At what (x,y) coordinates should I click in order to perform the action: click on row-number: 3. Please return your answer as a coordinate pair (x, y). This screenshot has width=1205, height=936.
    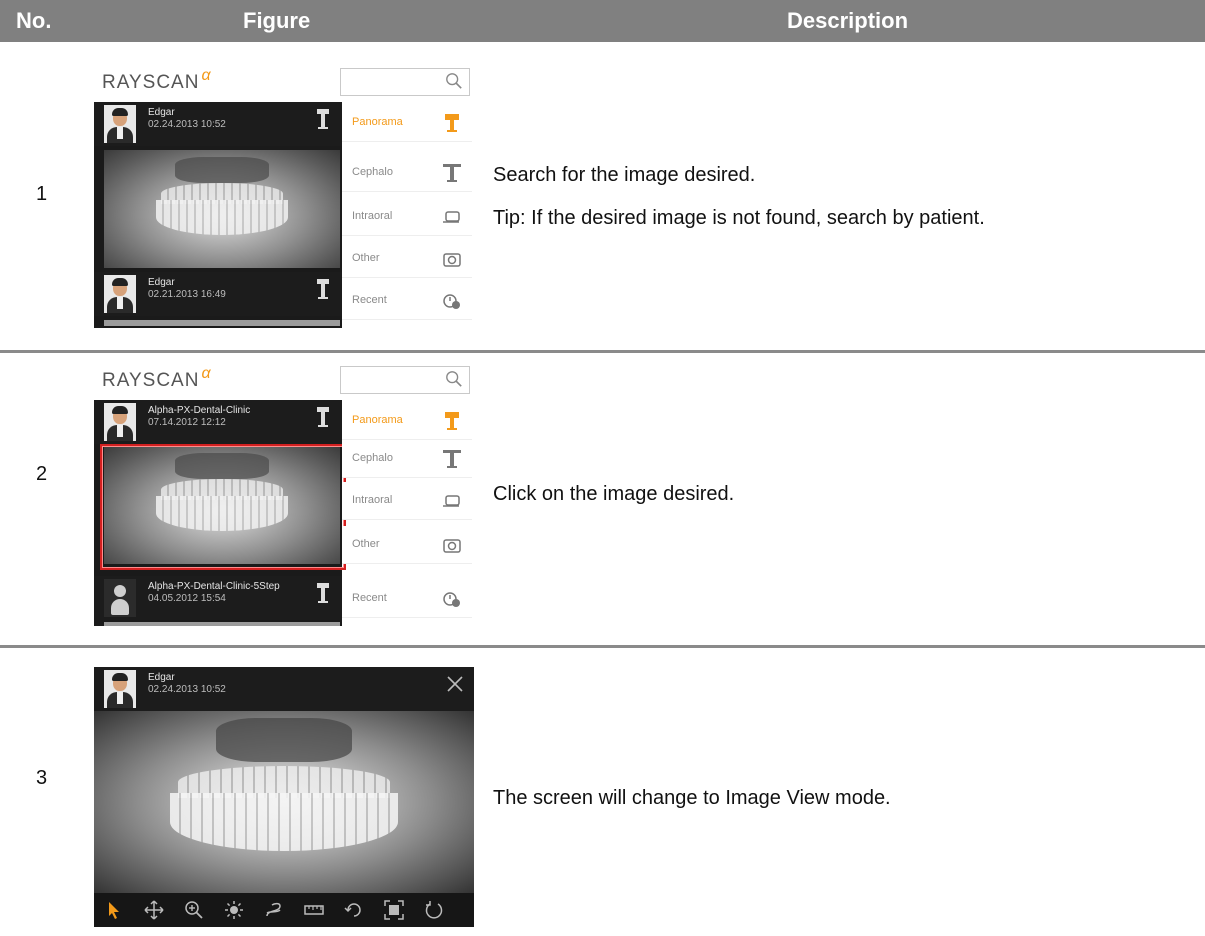
    Looking at the image, I should click on (42, 778).